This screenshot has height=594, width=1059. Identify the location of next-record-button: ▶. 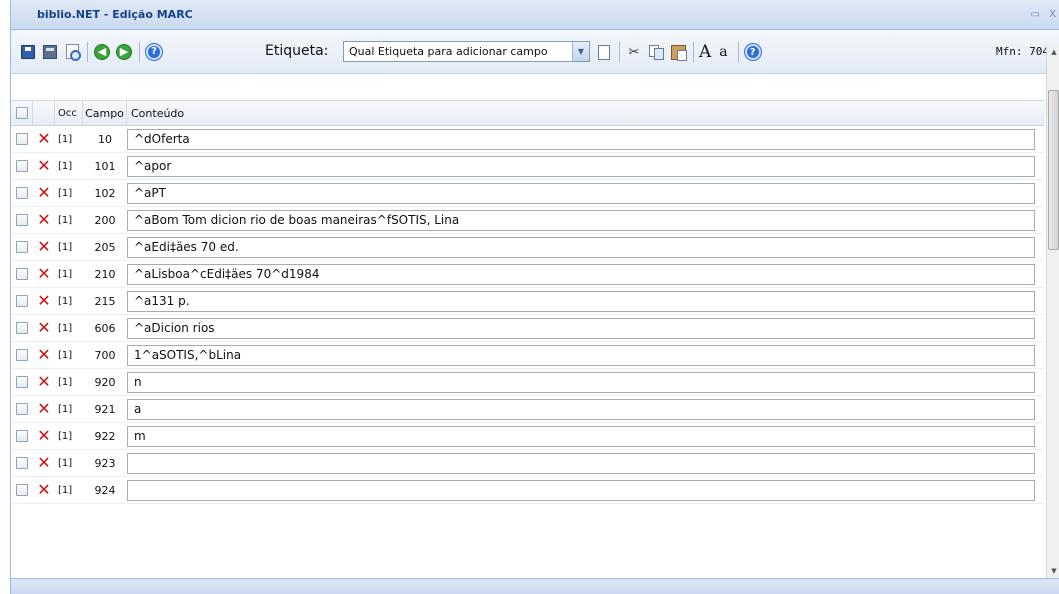
(124, 52).